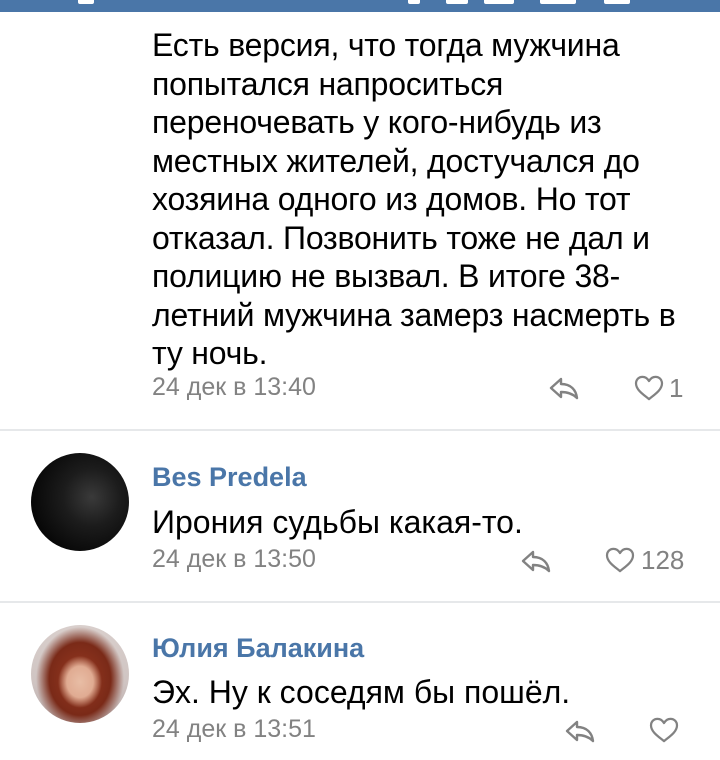 The height and width of the screenshot is (760, 720). What do you see at coordinates (663, 560) in the screenshot?
I see `like-count: 128` at bounding box center [663, 560].